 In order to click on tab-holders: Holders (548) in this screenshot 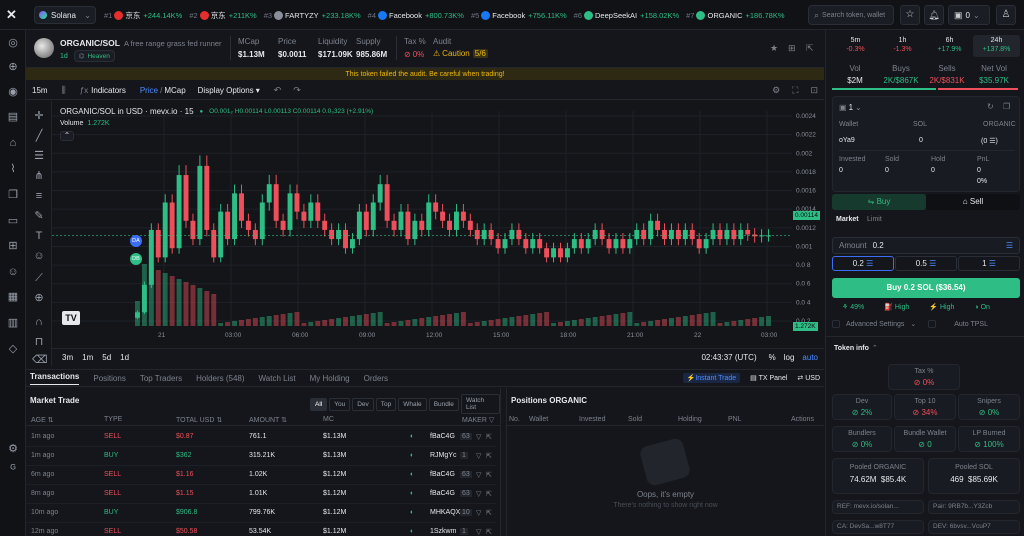, I will do `click(220, 378)`.